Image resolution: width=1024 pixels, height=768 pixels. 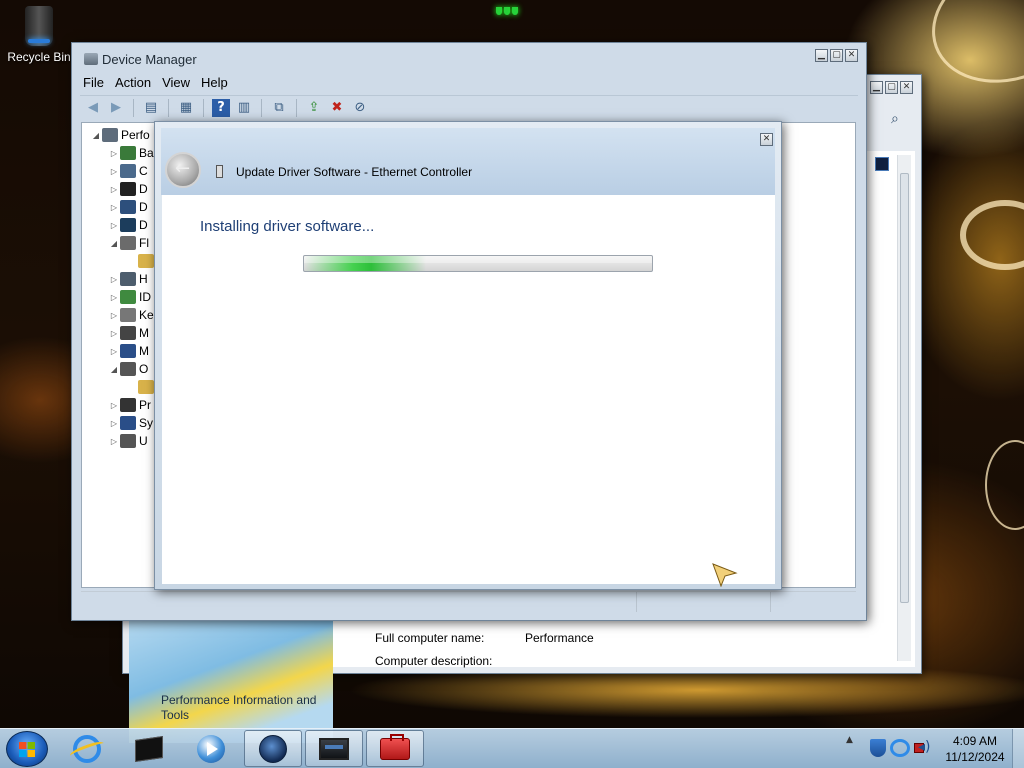 I want to click on tree-item-label: Ke, so click(x=146, y=315).